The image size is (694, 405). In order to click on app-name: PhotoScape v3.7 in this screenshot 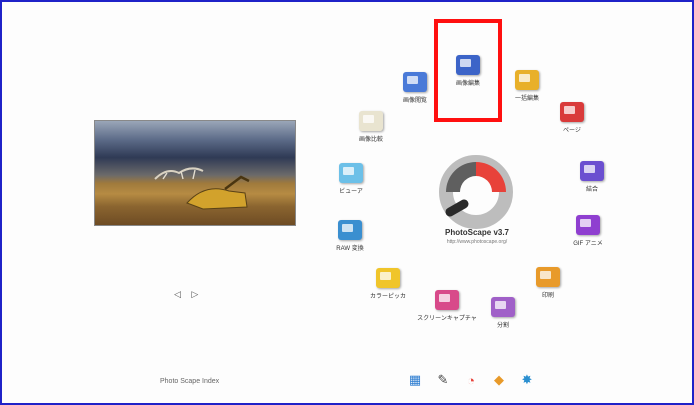, I will do `click(477, 232)`.